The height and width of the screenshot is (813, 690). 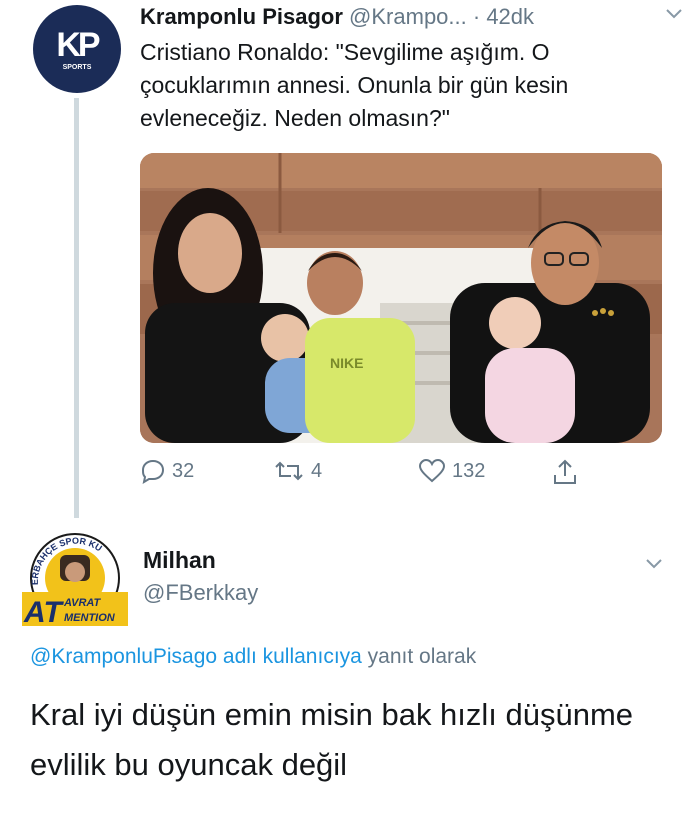 I want to click on reply-icon, so click(x=153, y=471).